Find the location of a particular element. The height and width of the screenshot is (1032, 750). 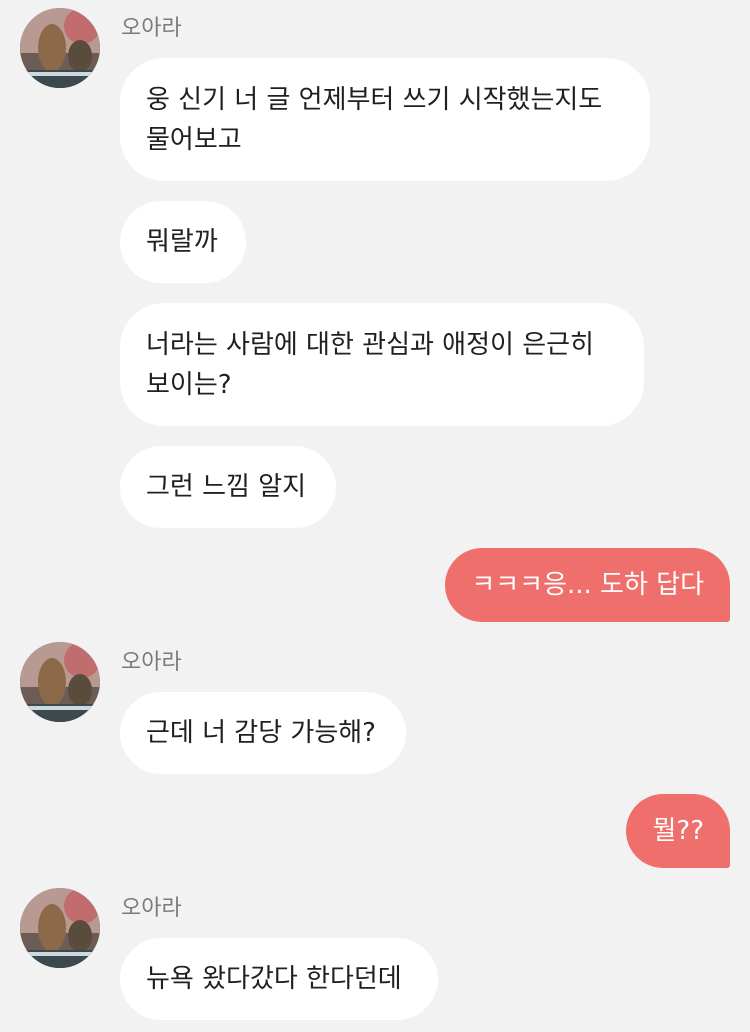

message-text: ㅋㅋㅋ응... 도하 답다 is located at coordinates (587, 585).